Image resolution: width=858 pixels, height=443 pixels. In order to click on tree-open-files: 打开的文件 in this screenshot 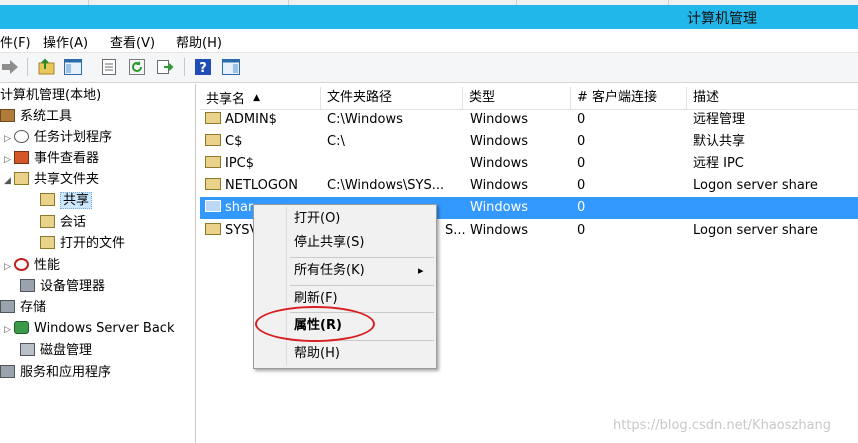, I will do `click(82, 244)`.